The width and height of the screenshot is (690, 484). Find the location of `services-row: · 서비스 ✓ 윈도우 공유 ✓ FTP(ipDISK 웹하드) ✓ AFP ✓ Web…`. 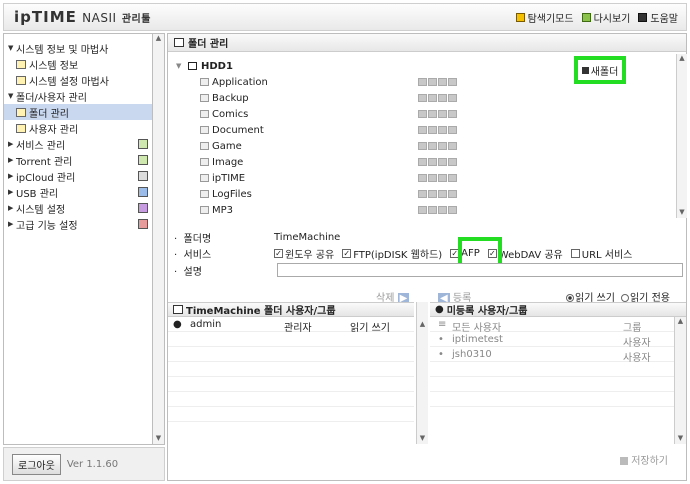

services-row: · 서비스 ✓ 윈도우 공유 ✓ FTP(ipDISK 웹하드) ✓ AFP ✓ Web… is located at coordinates (403, 253).